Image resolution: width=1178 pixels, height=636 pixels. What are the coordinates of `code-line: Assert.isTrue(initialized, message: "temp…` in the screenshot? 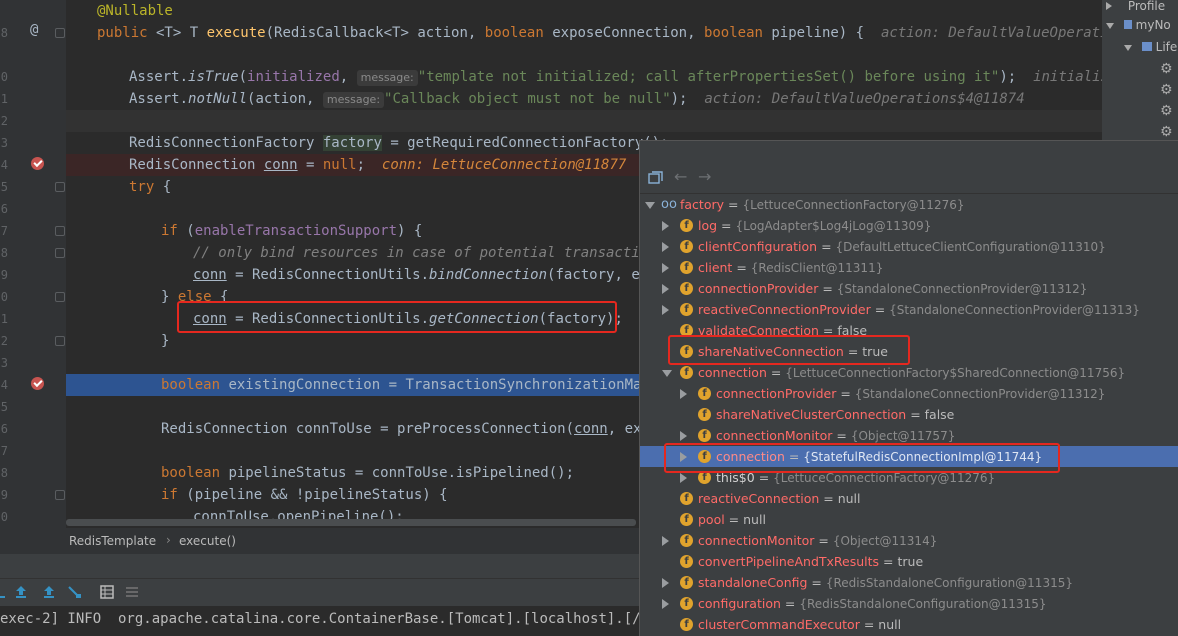 It's located at (615, 77).